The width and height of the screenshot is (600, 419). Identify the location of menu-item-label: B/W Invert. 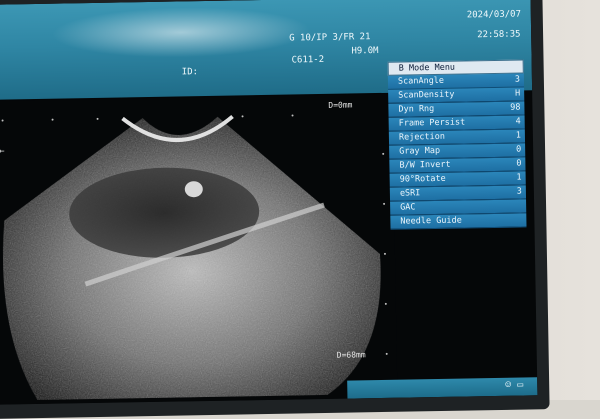
(425, 165).